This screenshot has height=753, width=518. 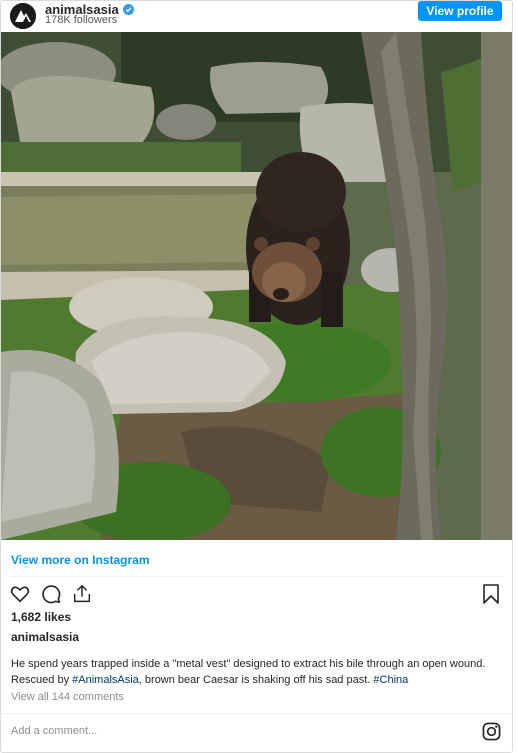 What do you see at coordinates (20, 594) in the screenshot?
I see `heart-icon` at bounding box center [20, 594].